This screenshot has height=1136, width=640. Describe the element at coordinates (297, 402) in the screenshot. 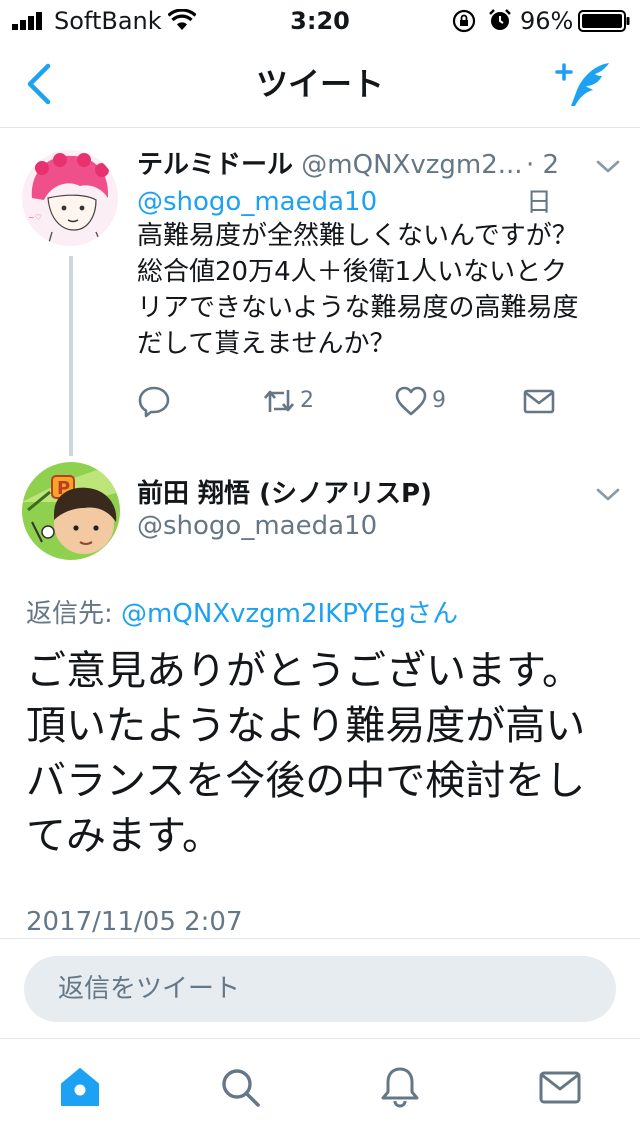

I see `retweet-button: 2` at that location.